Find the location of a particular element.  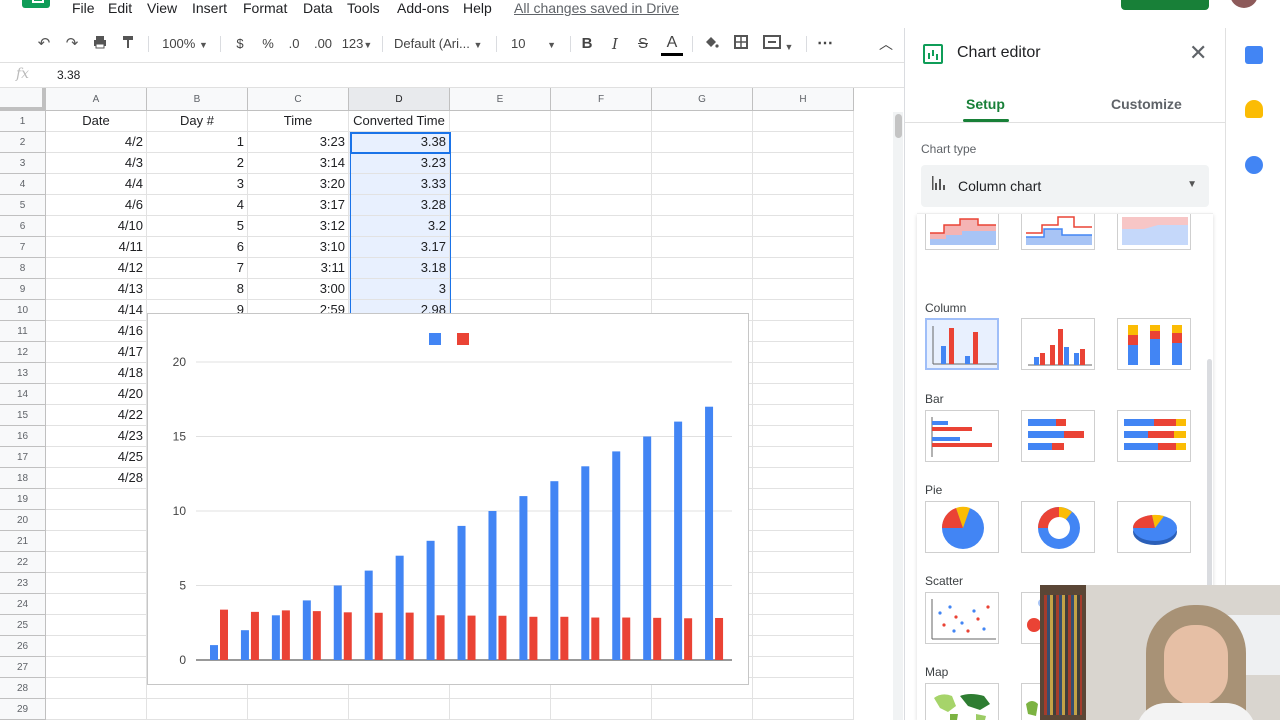

data-cell: 4/3 is located at coordinates (96, 163).